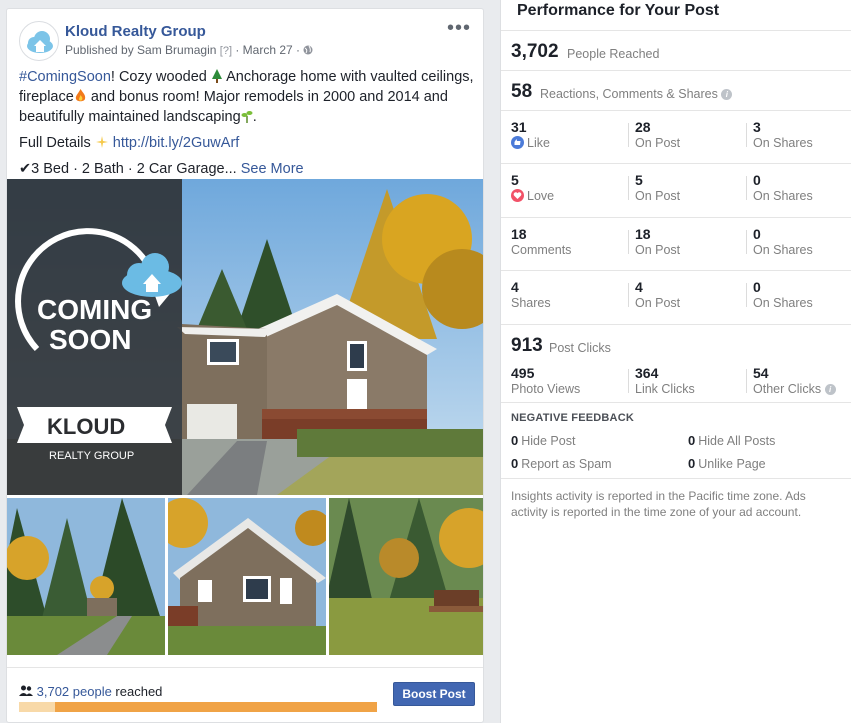 Image resolution: width=851 pixels, height=723 pixels. What do you see at coordinates (517, 195) in the screenshot?
I see `love-icon` at bounding box center [517, 195].